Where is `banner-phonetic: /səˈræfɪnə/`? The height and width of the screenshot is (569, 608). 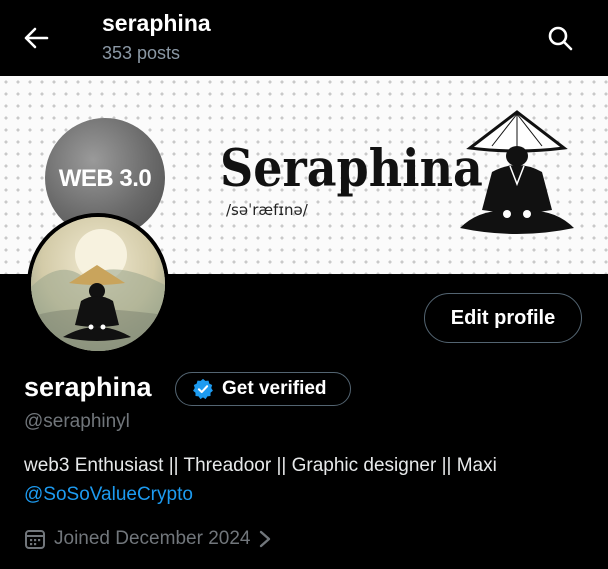 banner-phonetic: /səˈræfɪnə/ is located at coordinates (267, 210).